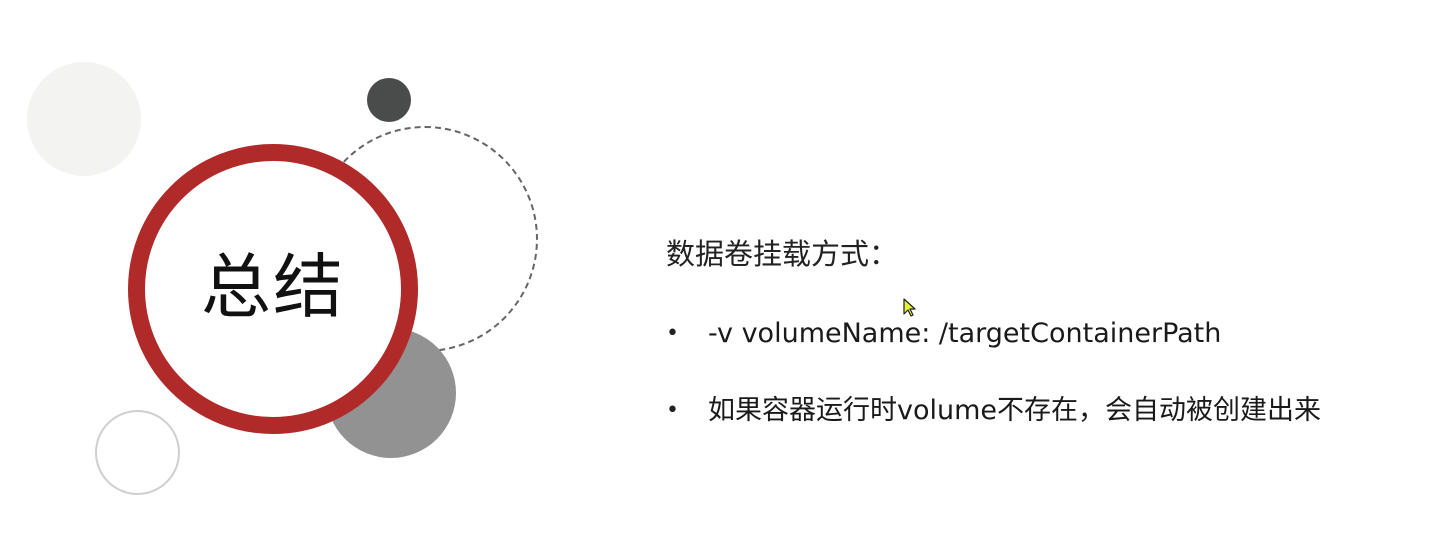  What do you see at coordinates (389, 100) in the screenshot?
I see `decorative-circle-dark` at bounding box center [389, 100].